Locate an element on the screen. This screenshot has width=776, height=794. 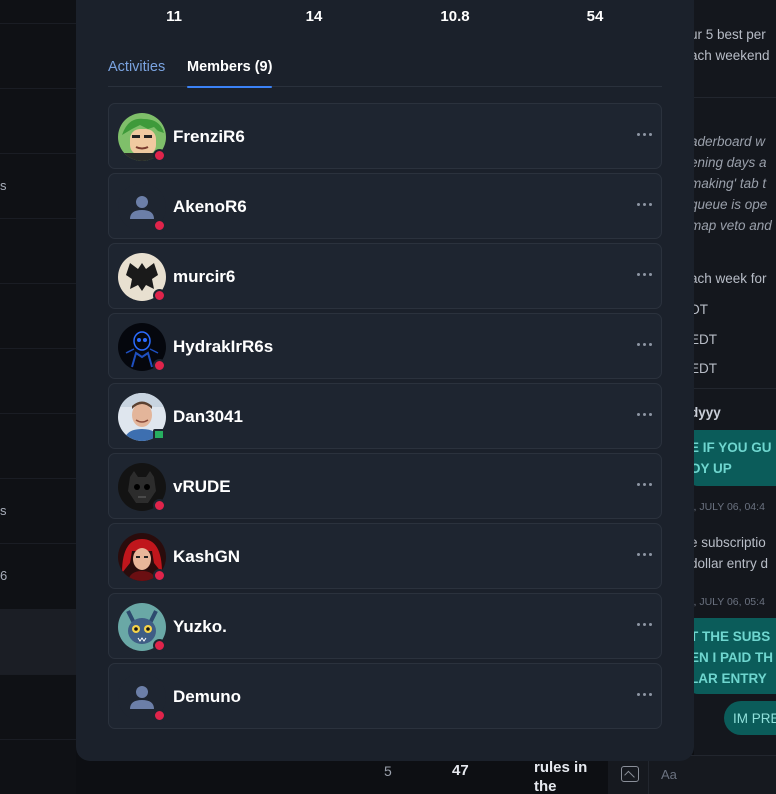
member-card: KashGN is located at coordinates (385, 556).